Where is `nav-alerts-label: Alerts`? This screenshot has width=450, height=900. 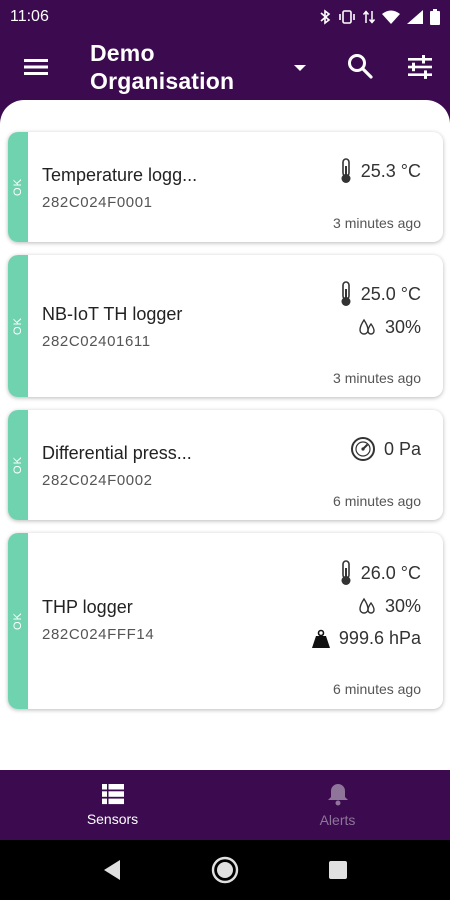 nav-alerts-label: Alerts is located at coordinates (337, 820).